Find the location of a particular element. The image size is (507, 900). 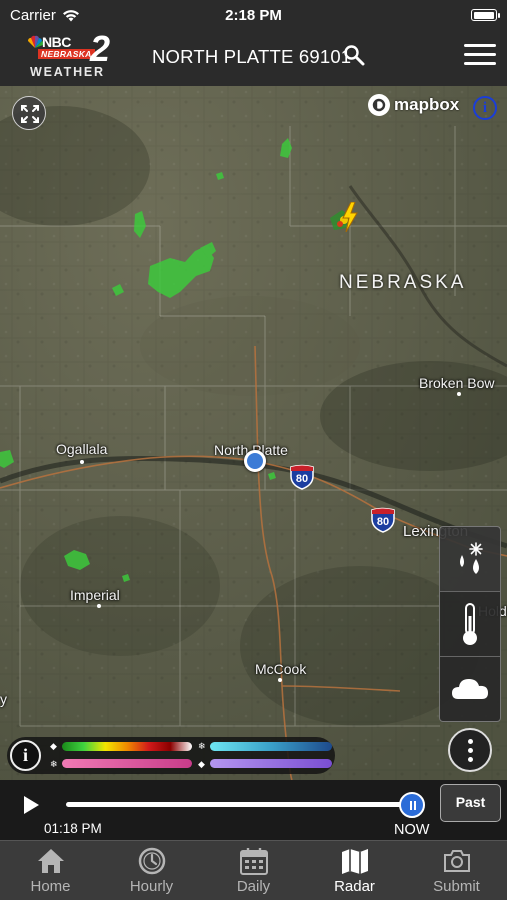

ice-legend-icon: ◆ is located at coordinates (201, 764).